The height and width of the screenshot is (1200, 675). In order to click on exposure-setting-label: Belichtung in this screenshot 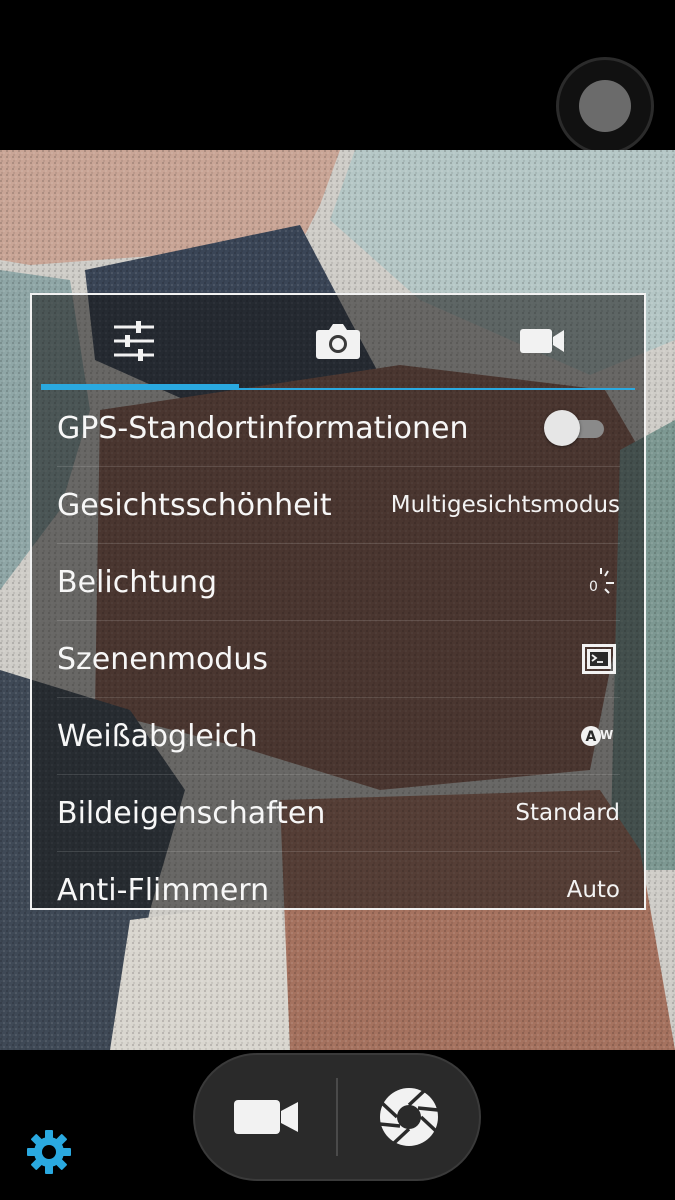, I will do `click(137, 582)`.